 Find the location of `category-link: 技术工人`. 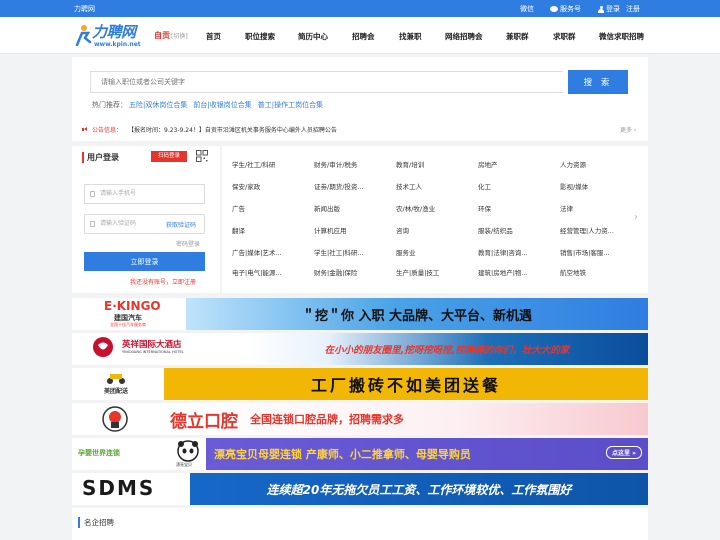

category-link: 技术工人 is located at coordinates (409, 186).